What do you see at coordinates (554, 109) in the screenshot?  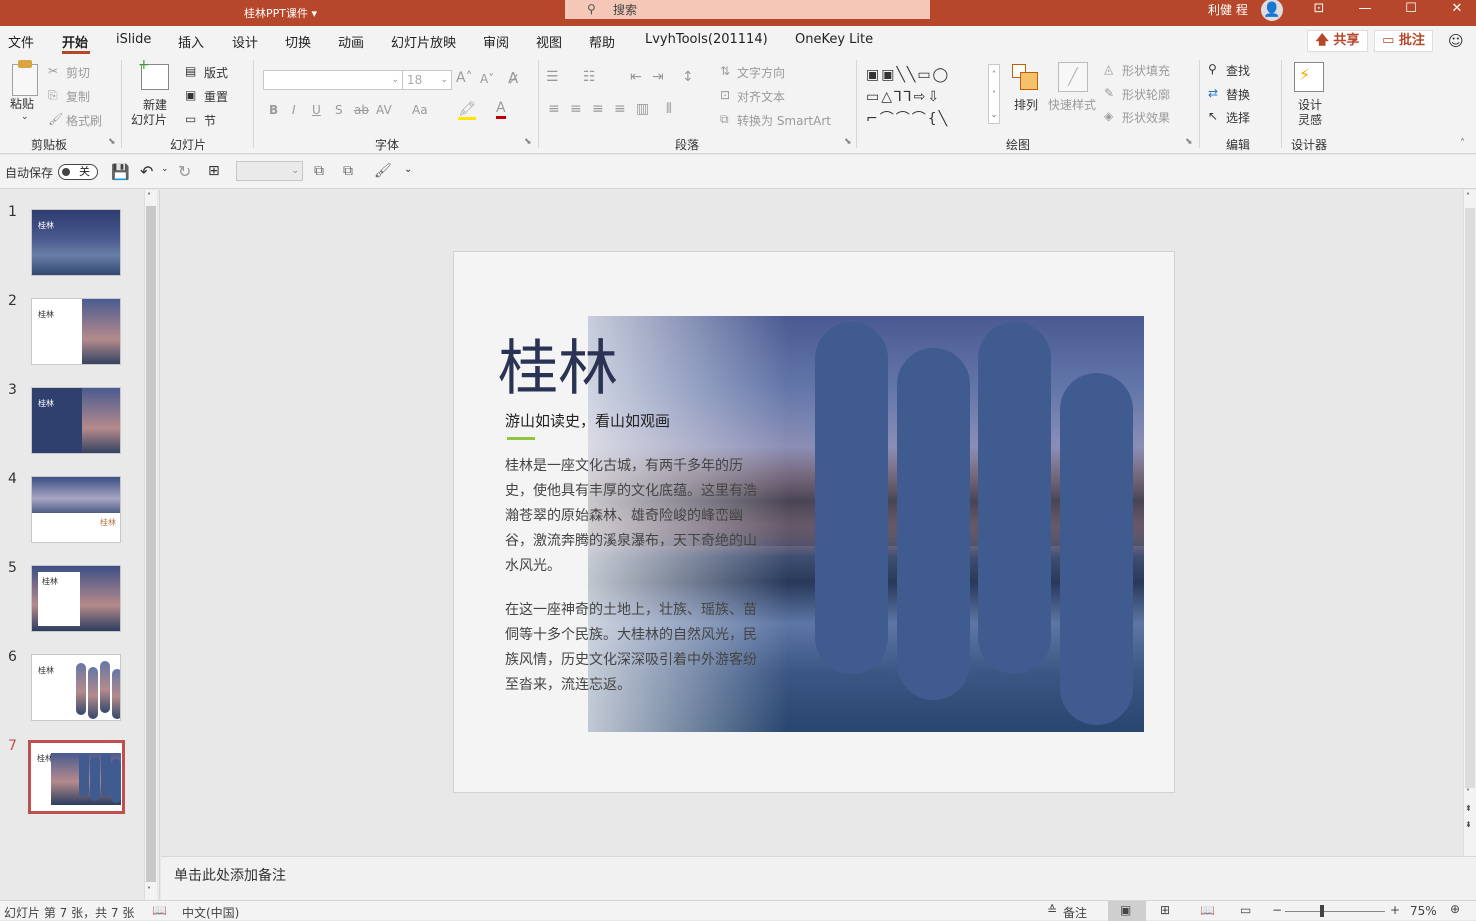 I see `align-left-icon: ≡` at bounding box center [554, 109].